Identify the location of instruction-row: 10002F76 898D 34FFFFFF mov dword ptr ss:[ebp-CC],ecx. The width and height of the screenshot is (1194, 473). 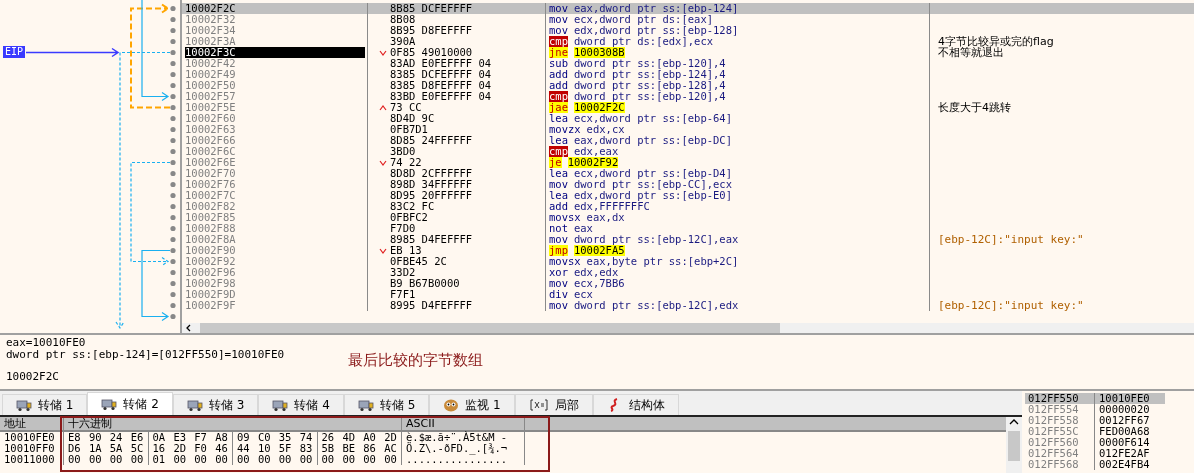
(688, 184).